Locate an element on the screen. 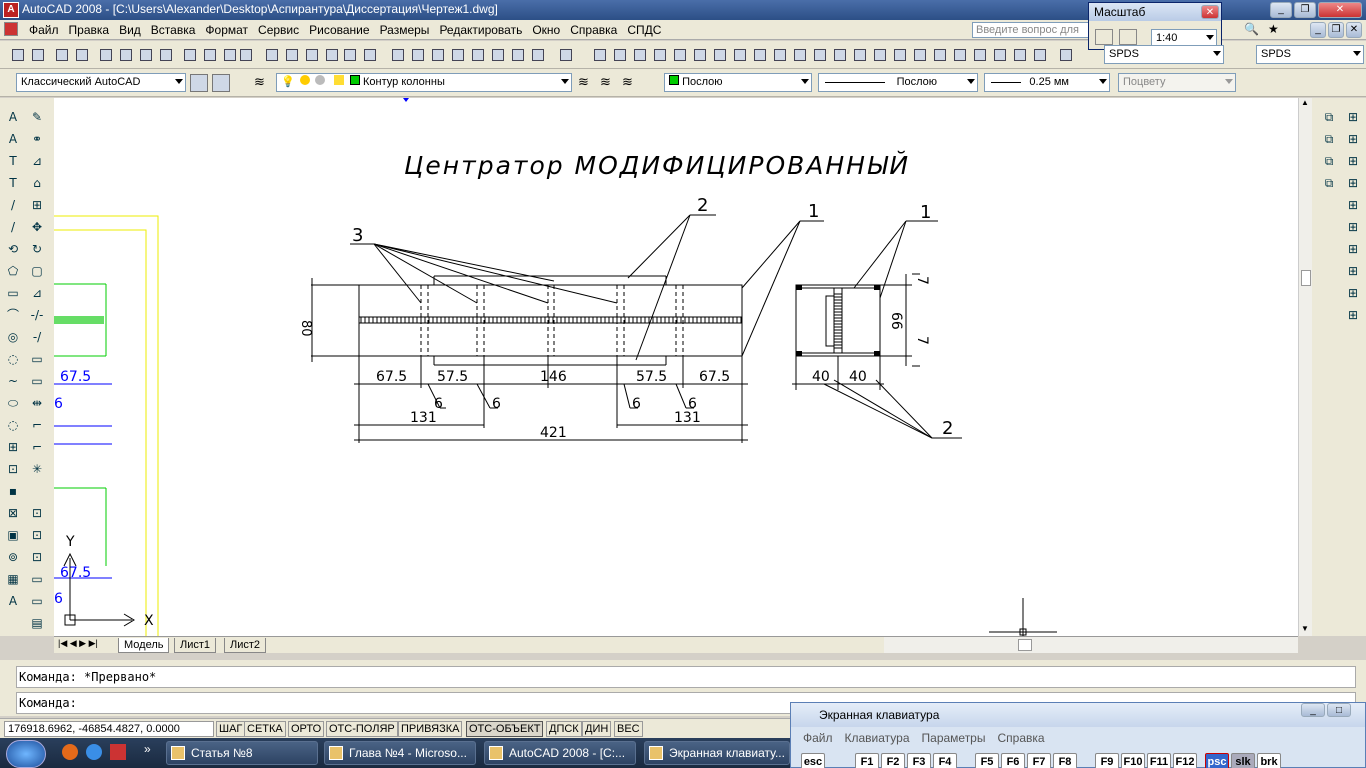  quicklaunch-more-icon: » is located at coordinates (147, 749).